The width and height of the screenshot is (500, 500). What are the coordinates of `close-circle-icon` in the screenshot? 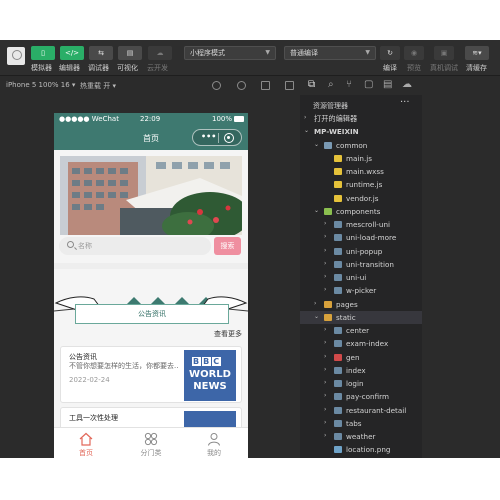 It's located at (229, 138).